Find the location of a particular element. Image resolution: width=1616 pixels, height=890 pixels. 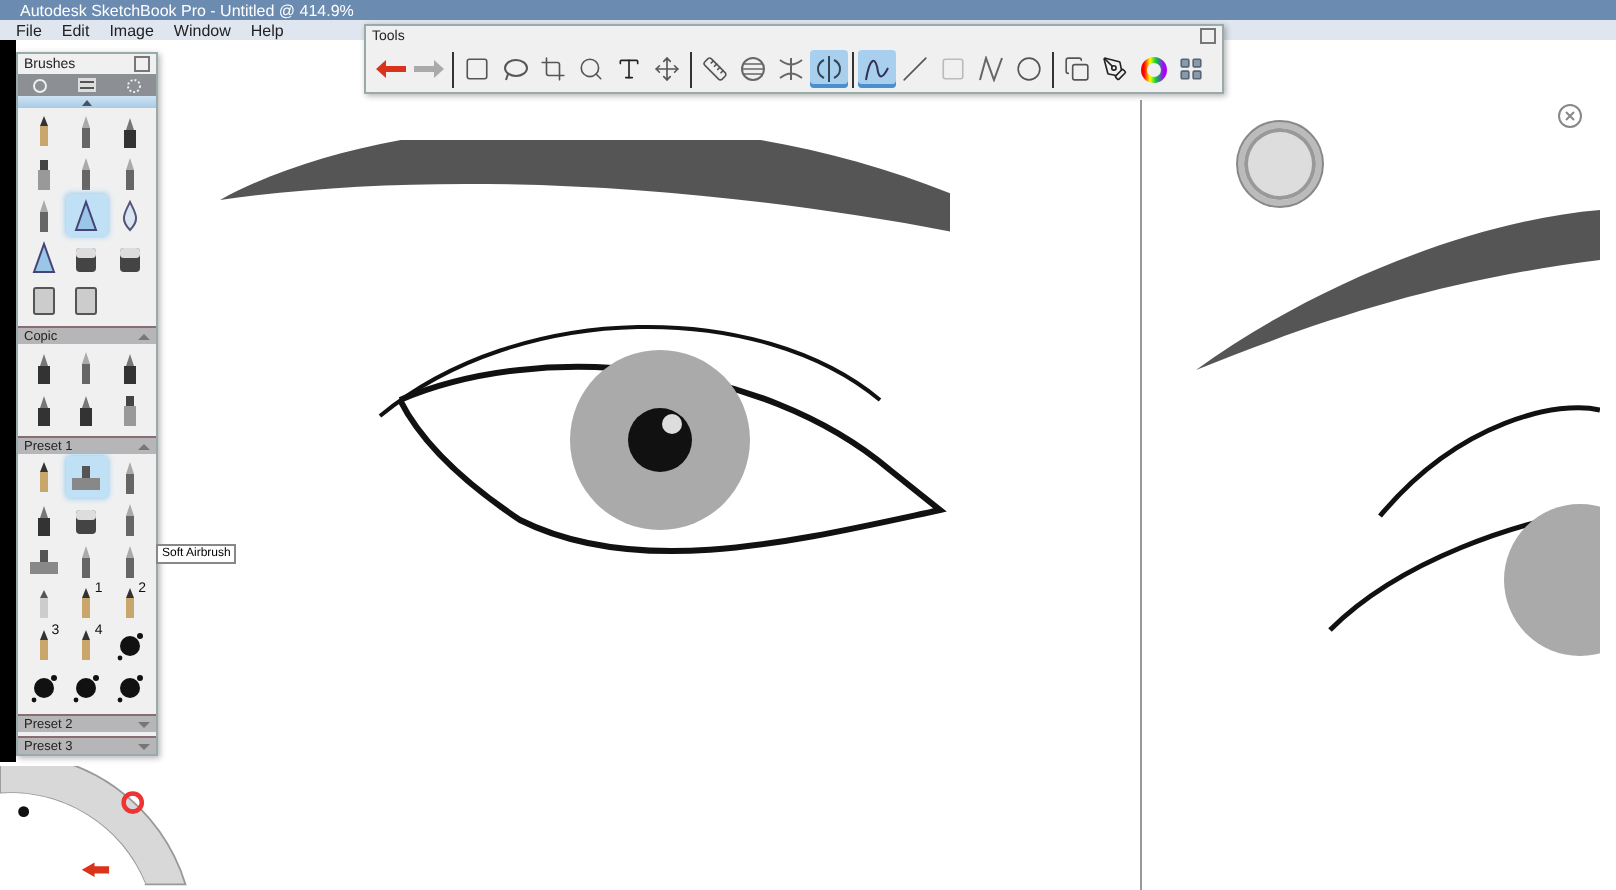

move-icon is located at coordinates (667, 69).